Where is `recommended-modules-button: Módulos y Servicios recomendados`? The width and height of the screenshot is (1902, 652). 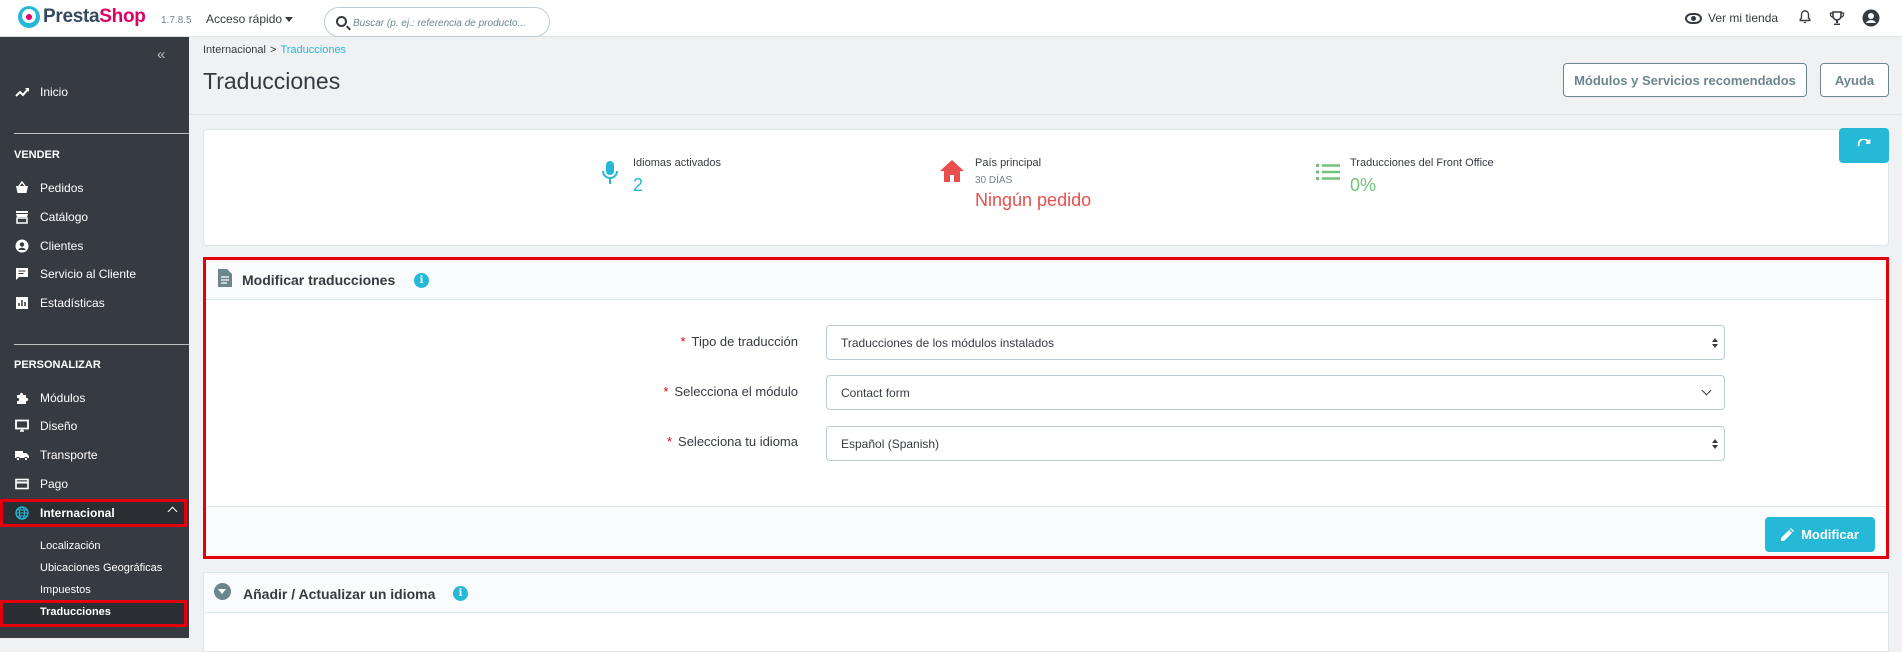
recommended-modules-button: Módulos y Servicios recomendados is located at coordinates (1685, 80).